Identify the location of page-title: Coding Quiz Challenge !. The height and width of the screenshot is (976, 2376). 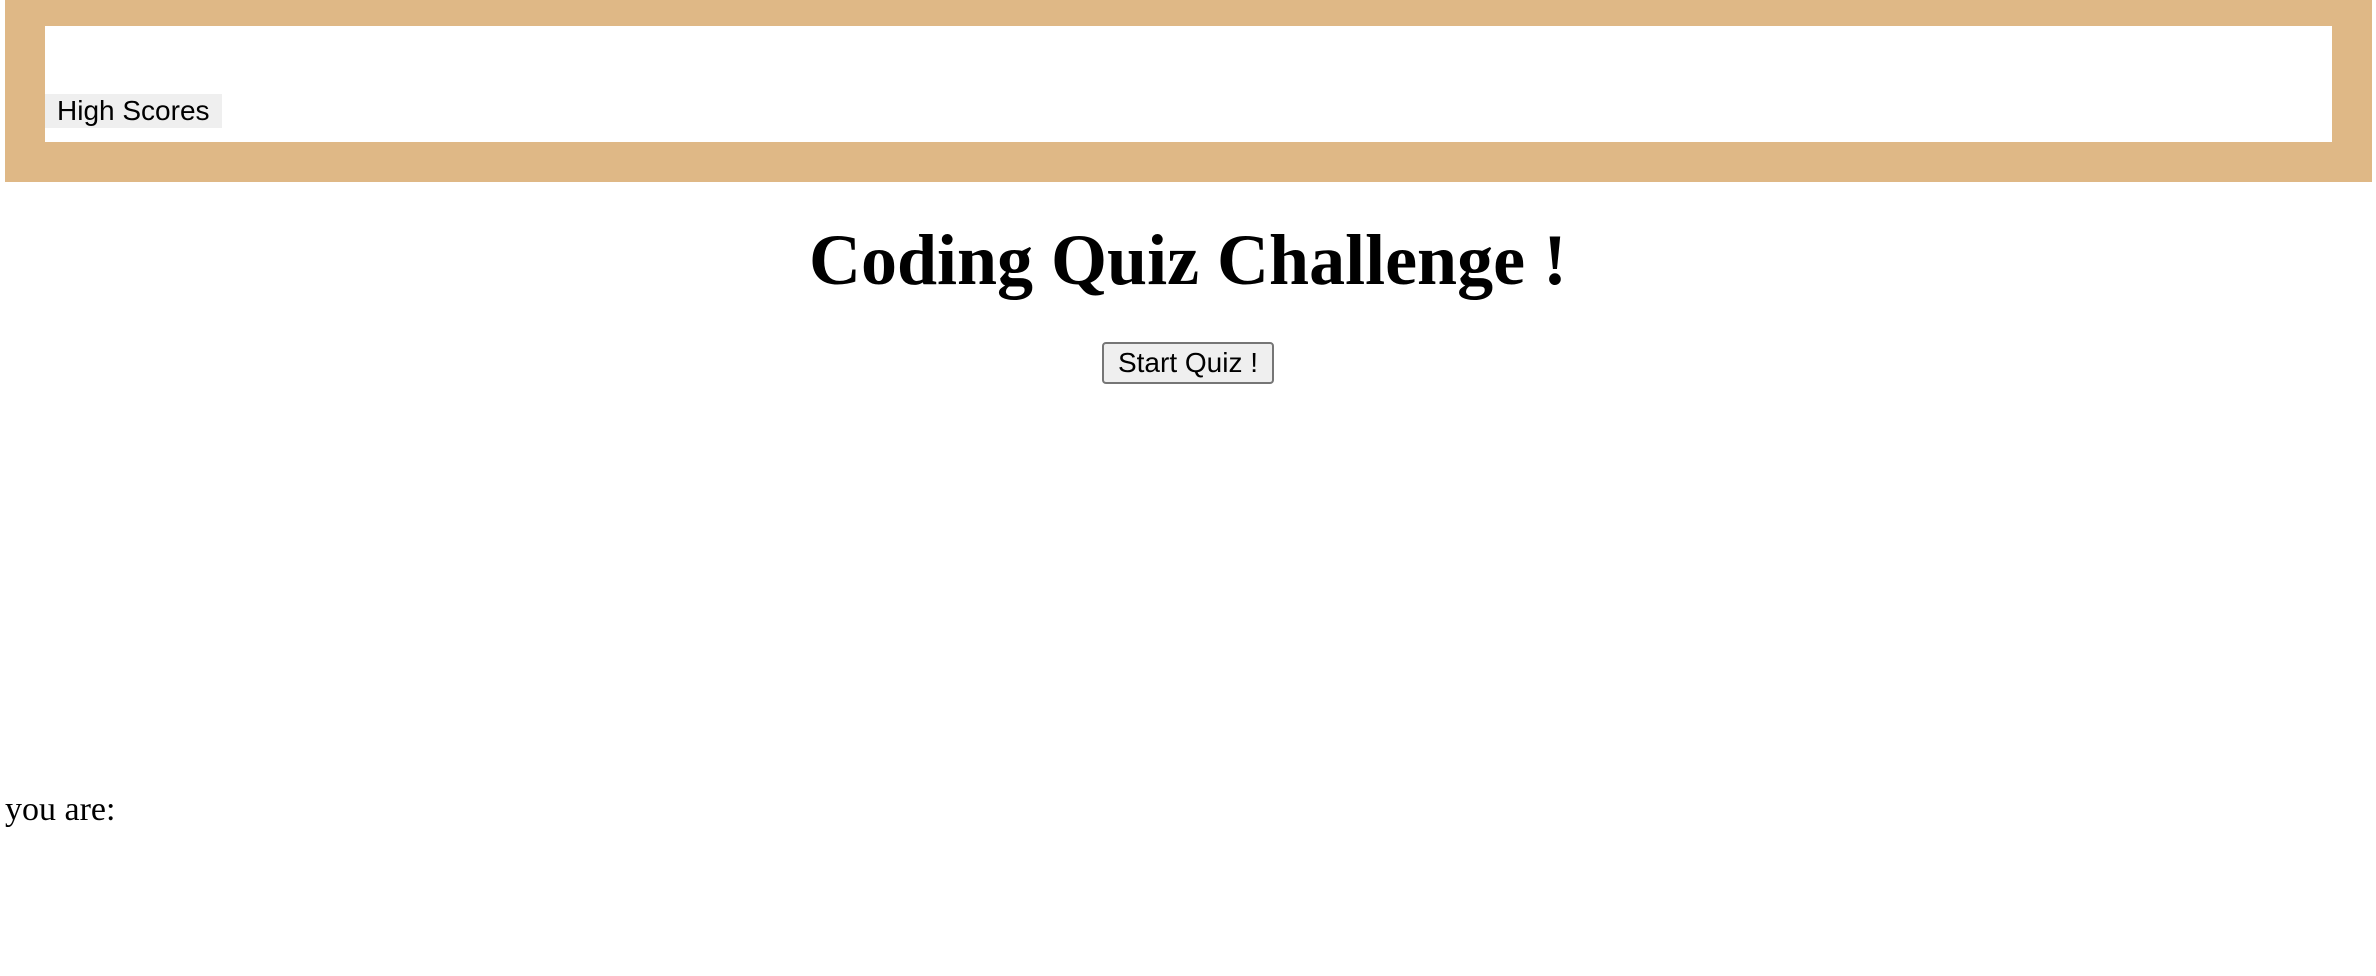
(1188, 260).